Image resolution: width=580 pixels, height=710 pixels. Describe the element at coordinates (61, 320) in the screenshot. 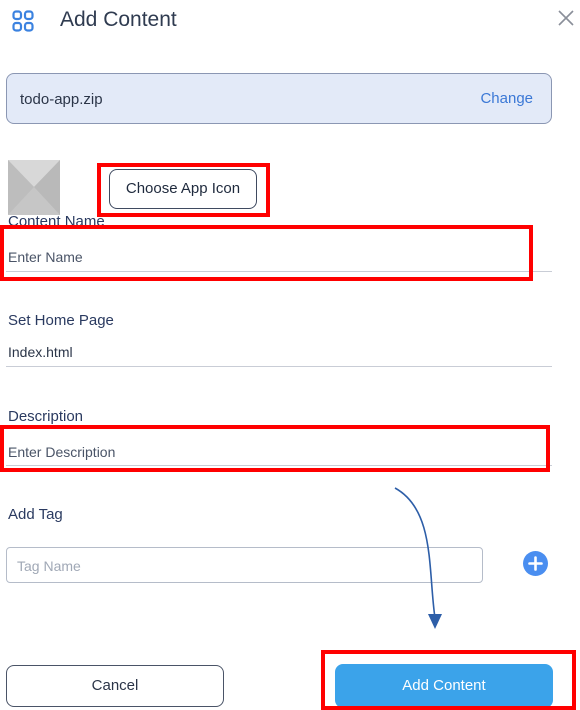

I see `home-page-label: Set Home Page` at that location.